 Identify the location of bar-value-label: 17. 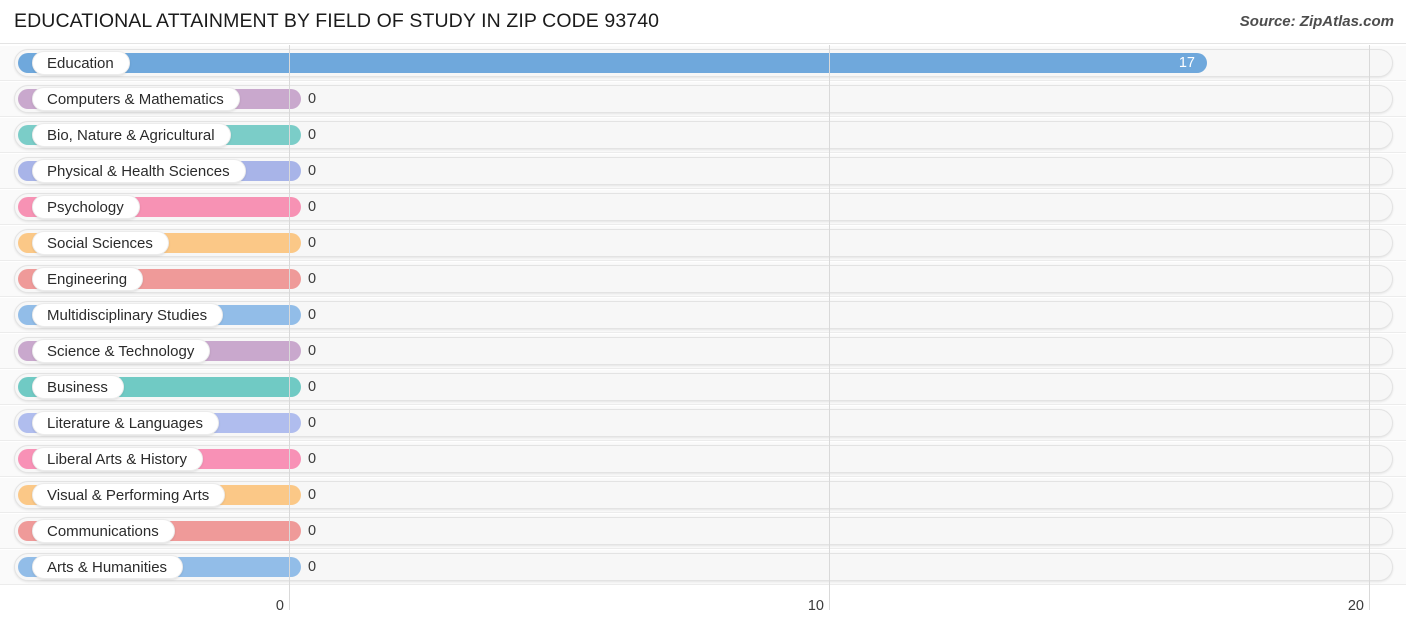
(1186, 63).